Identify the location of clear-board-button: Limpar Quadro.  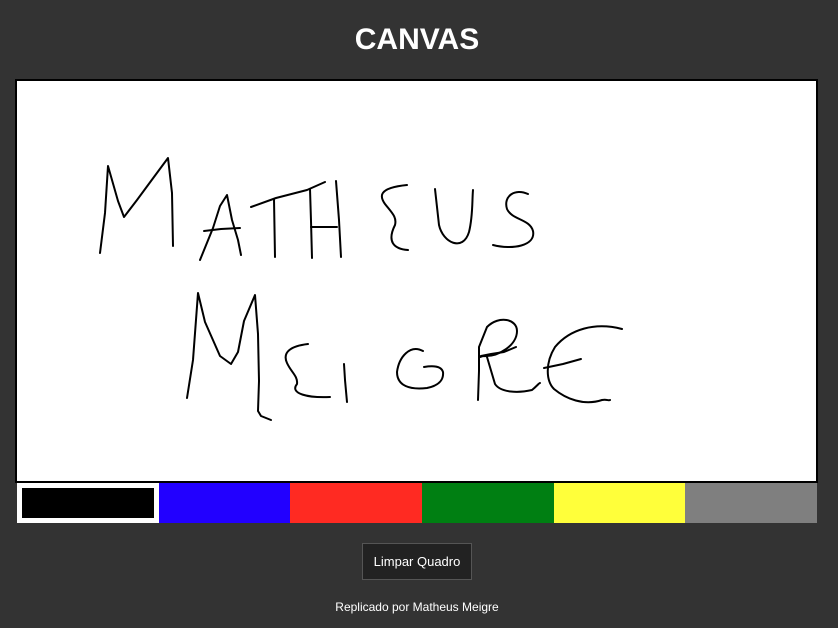
(417, 561).